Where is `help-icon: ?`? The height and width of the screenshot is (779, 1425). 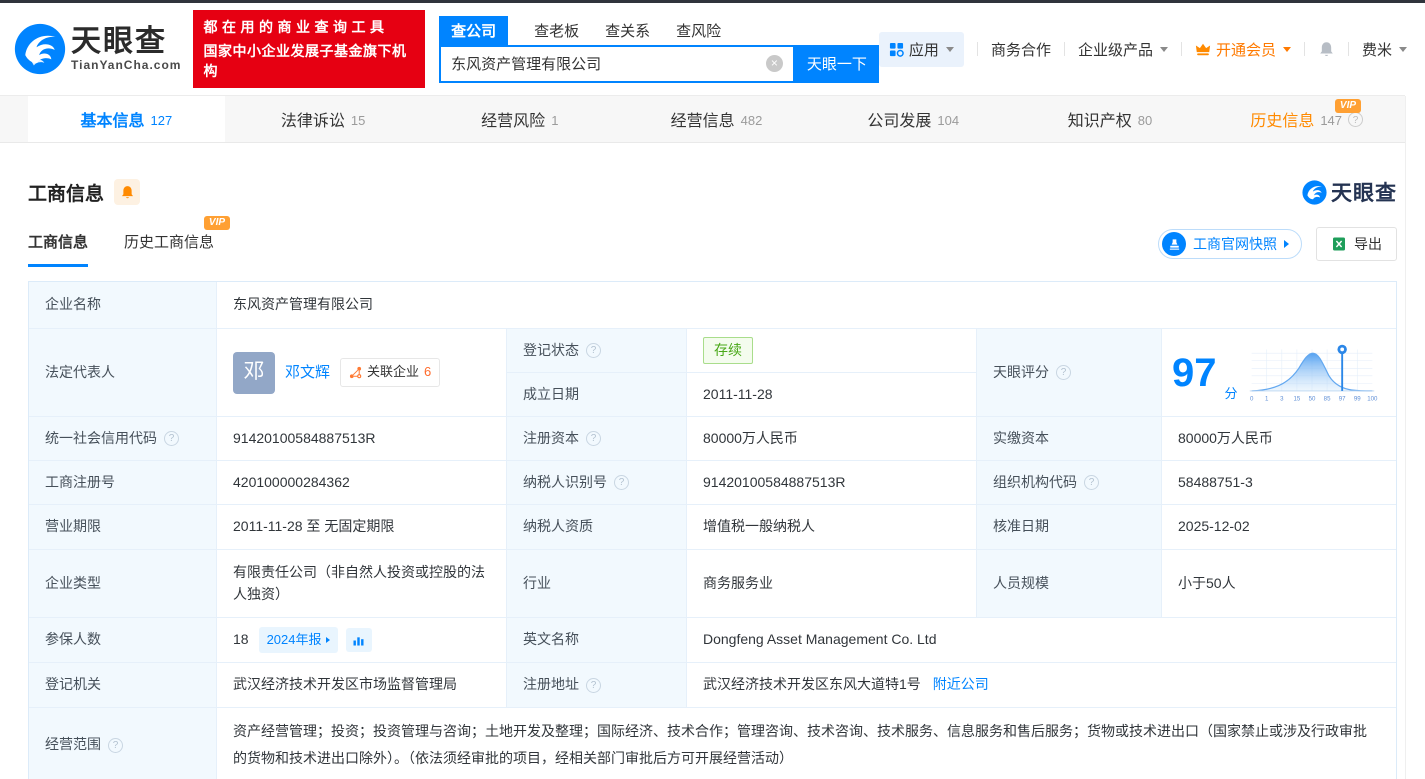 help-icon: ? is located at coordinates (1356, 119).